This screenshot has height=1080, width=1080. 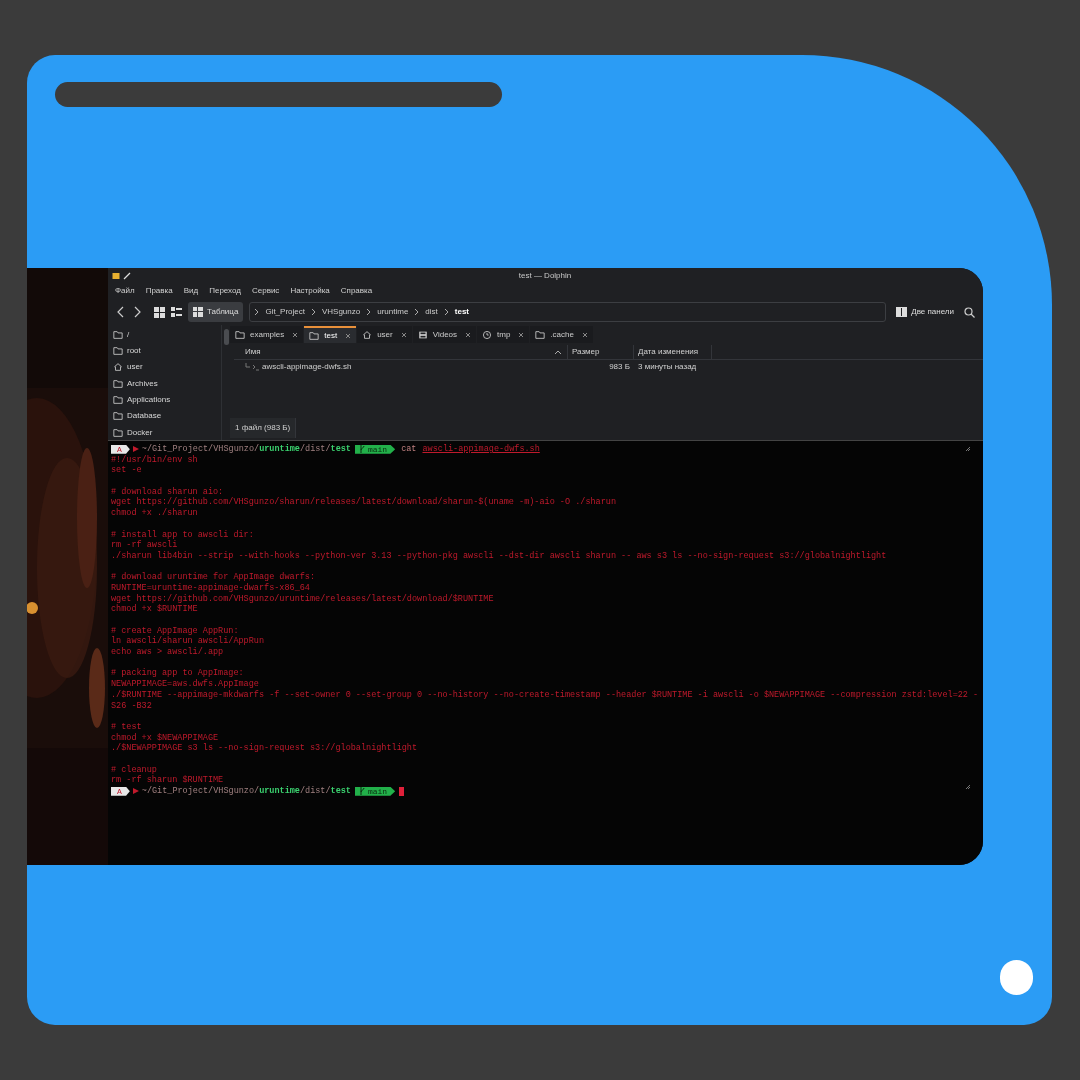 What do you see at coordinates (216, 312) in the screenshot?
I see `table-view-button: Таблица` at bounding box center [216, 312].